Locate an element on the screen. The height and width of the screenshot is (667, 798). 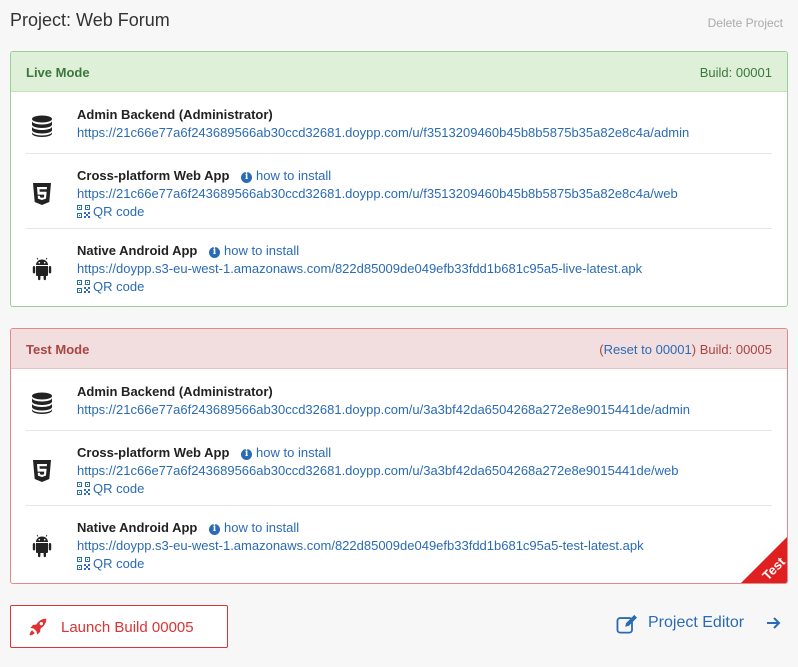
edit-icon is located at coordinates (626, 624).